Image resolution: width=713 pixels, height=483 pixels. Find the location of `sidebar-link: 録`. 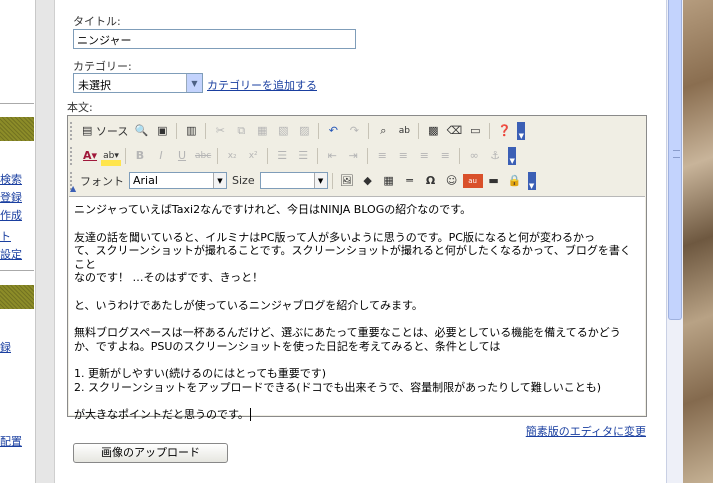

sidebar-link: 録 is located at coordinates (5, 347).